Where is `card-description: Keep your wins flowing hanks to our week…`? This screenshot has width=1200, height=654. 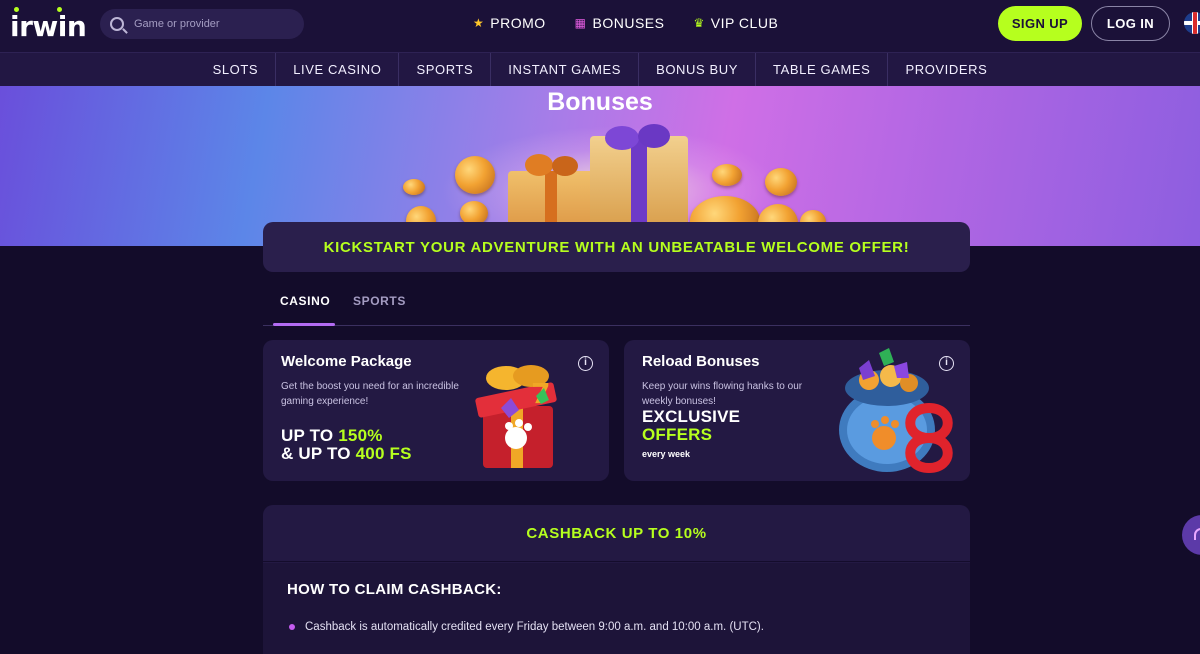
card-description: Keep your wins flowing hanks to our week… is located at coordinates (722, 394).